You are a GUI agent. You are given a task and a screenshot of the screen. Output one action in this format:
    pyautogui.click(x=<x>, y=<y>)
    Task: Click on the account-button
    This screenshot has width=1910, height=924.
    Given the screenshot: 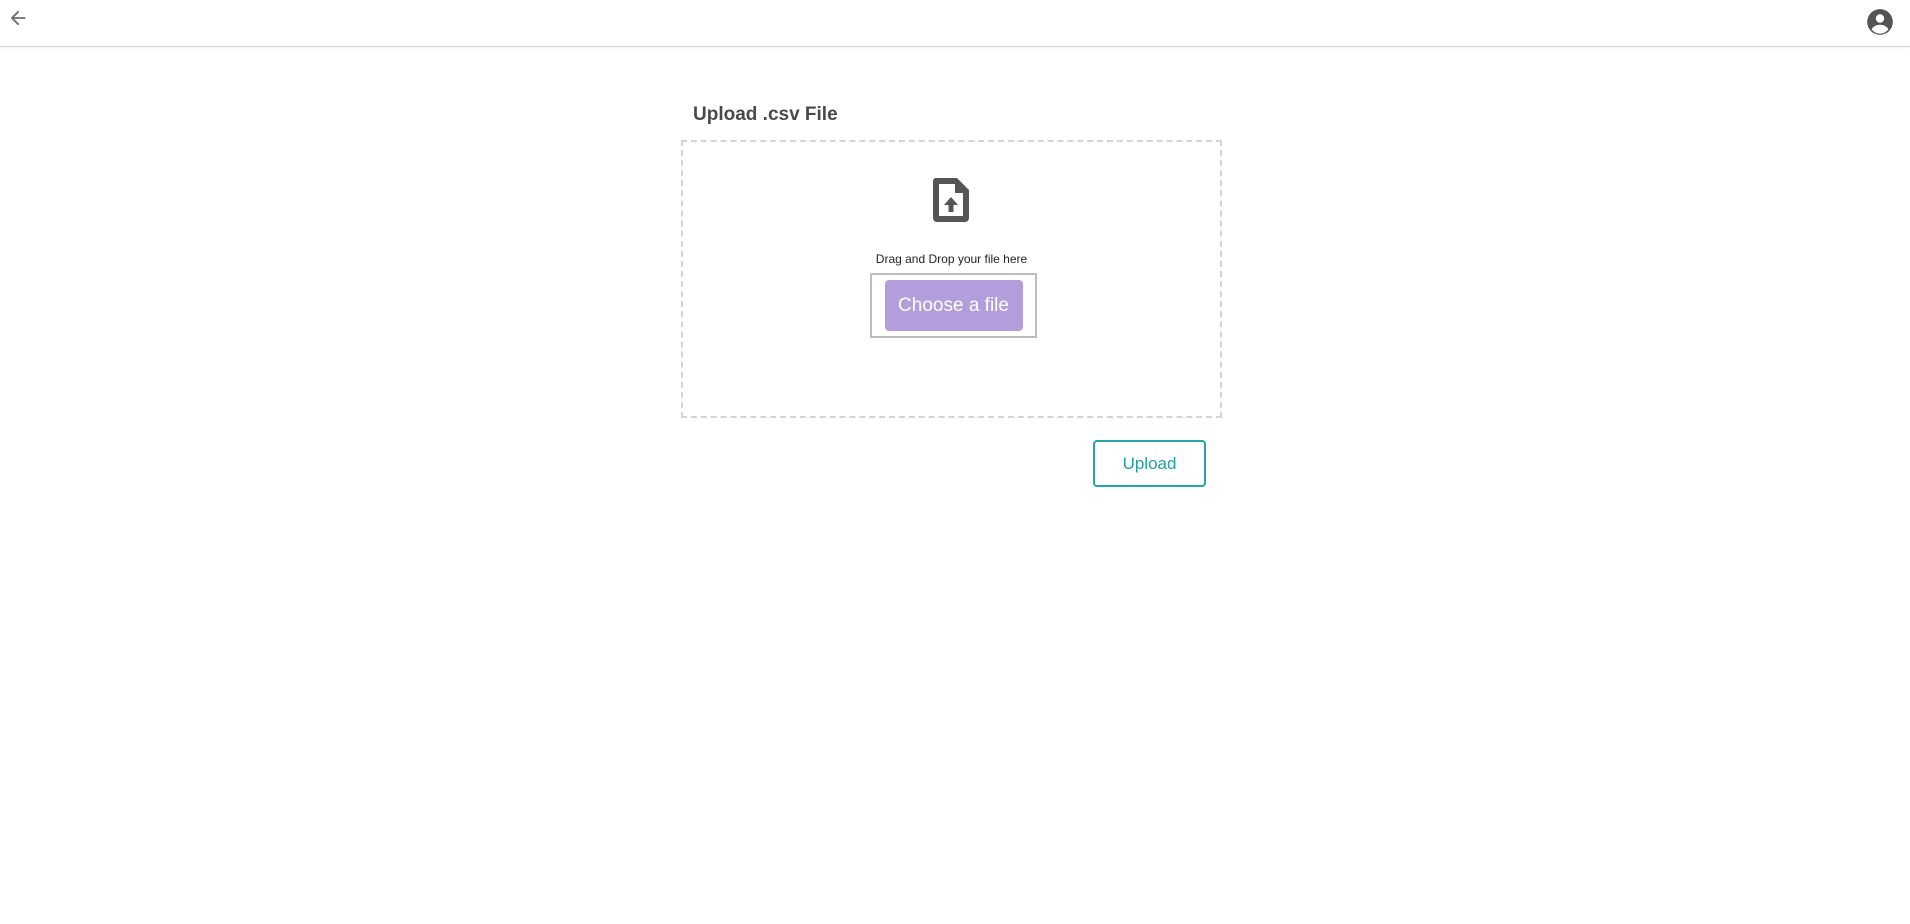 What is the action you would take?
    pyautogui.click(x=1880, y=22)
    